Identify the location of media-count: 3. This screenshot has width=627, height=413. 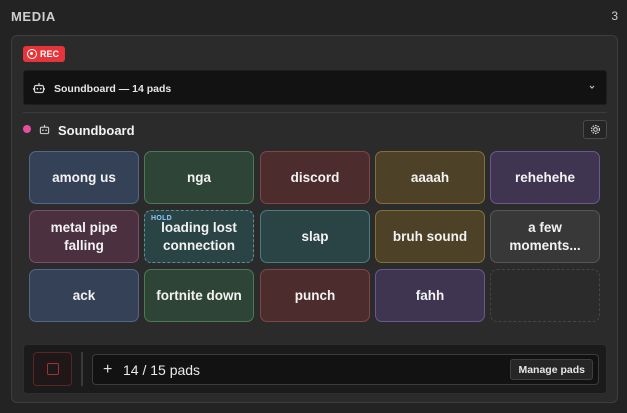
(614, 16).